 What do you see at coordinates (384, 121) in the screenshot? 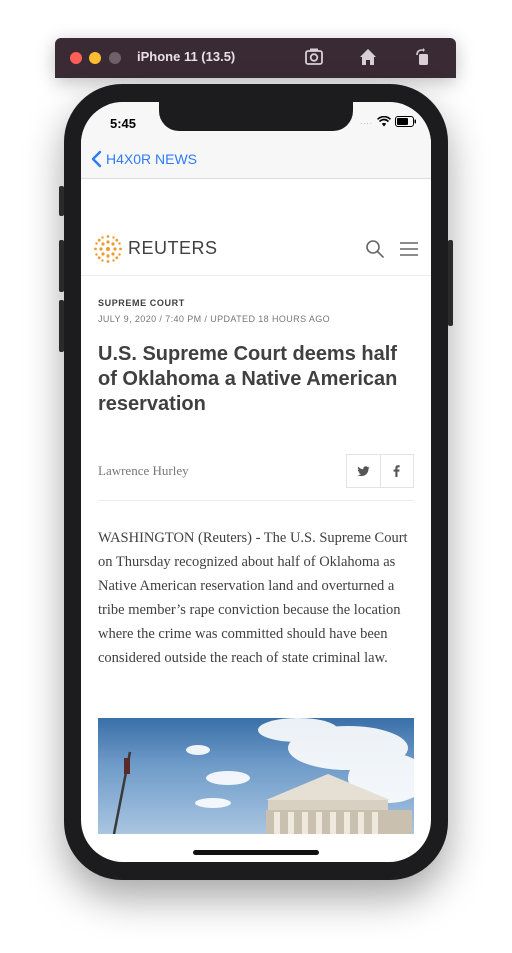
I see `wifi-icon` at bounding box center [384, 121].